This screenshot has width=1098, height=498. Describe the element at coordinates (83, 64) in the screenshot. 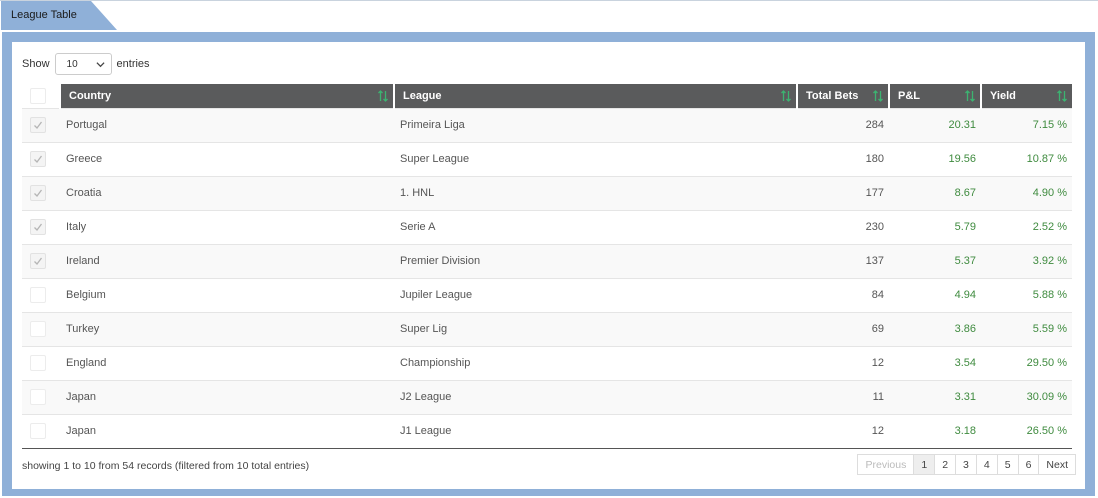

I see `entries-select: 10` at that location.